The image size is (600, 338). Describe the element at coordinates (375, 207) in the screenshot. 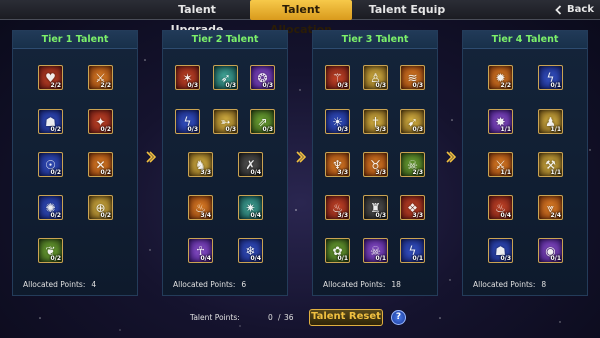

I see `dark-knight-icon: ♜ 0/3` at that location.